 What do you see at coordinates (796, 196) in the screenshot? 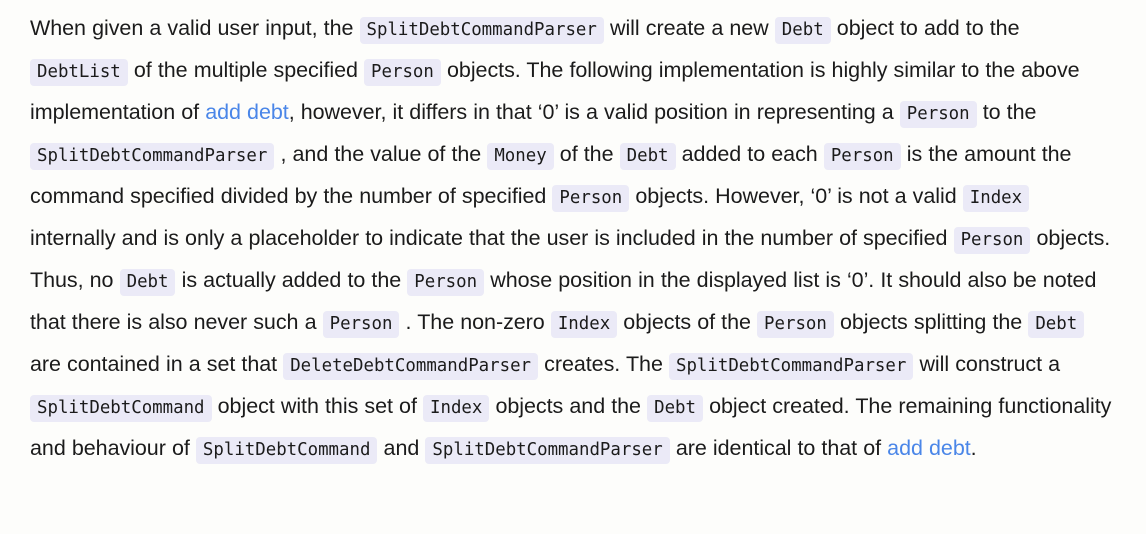
I see `paragraph-text: objects. However, ‘0’ is not a valid` at bounding box center [796, 196].